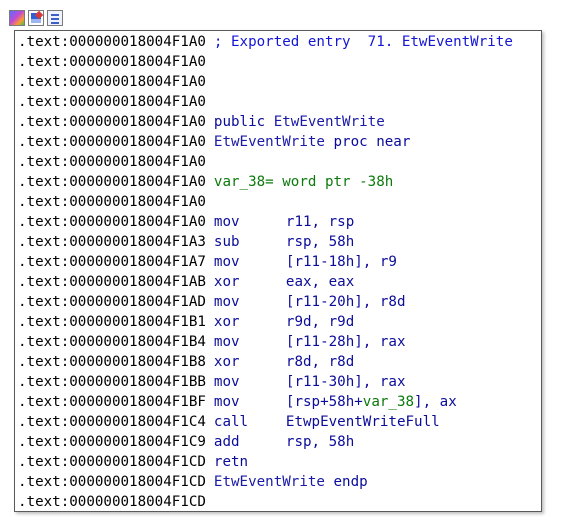  Describe the element at coordinates (435, 402) in the screenshot. I see `operand-suffix: ], ax` at that location.